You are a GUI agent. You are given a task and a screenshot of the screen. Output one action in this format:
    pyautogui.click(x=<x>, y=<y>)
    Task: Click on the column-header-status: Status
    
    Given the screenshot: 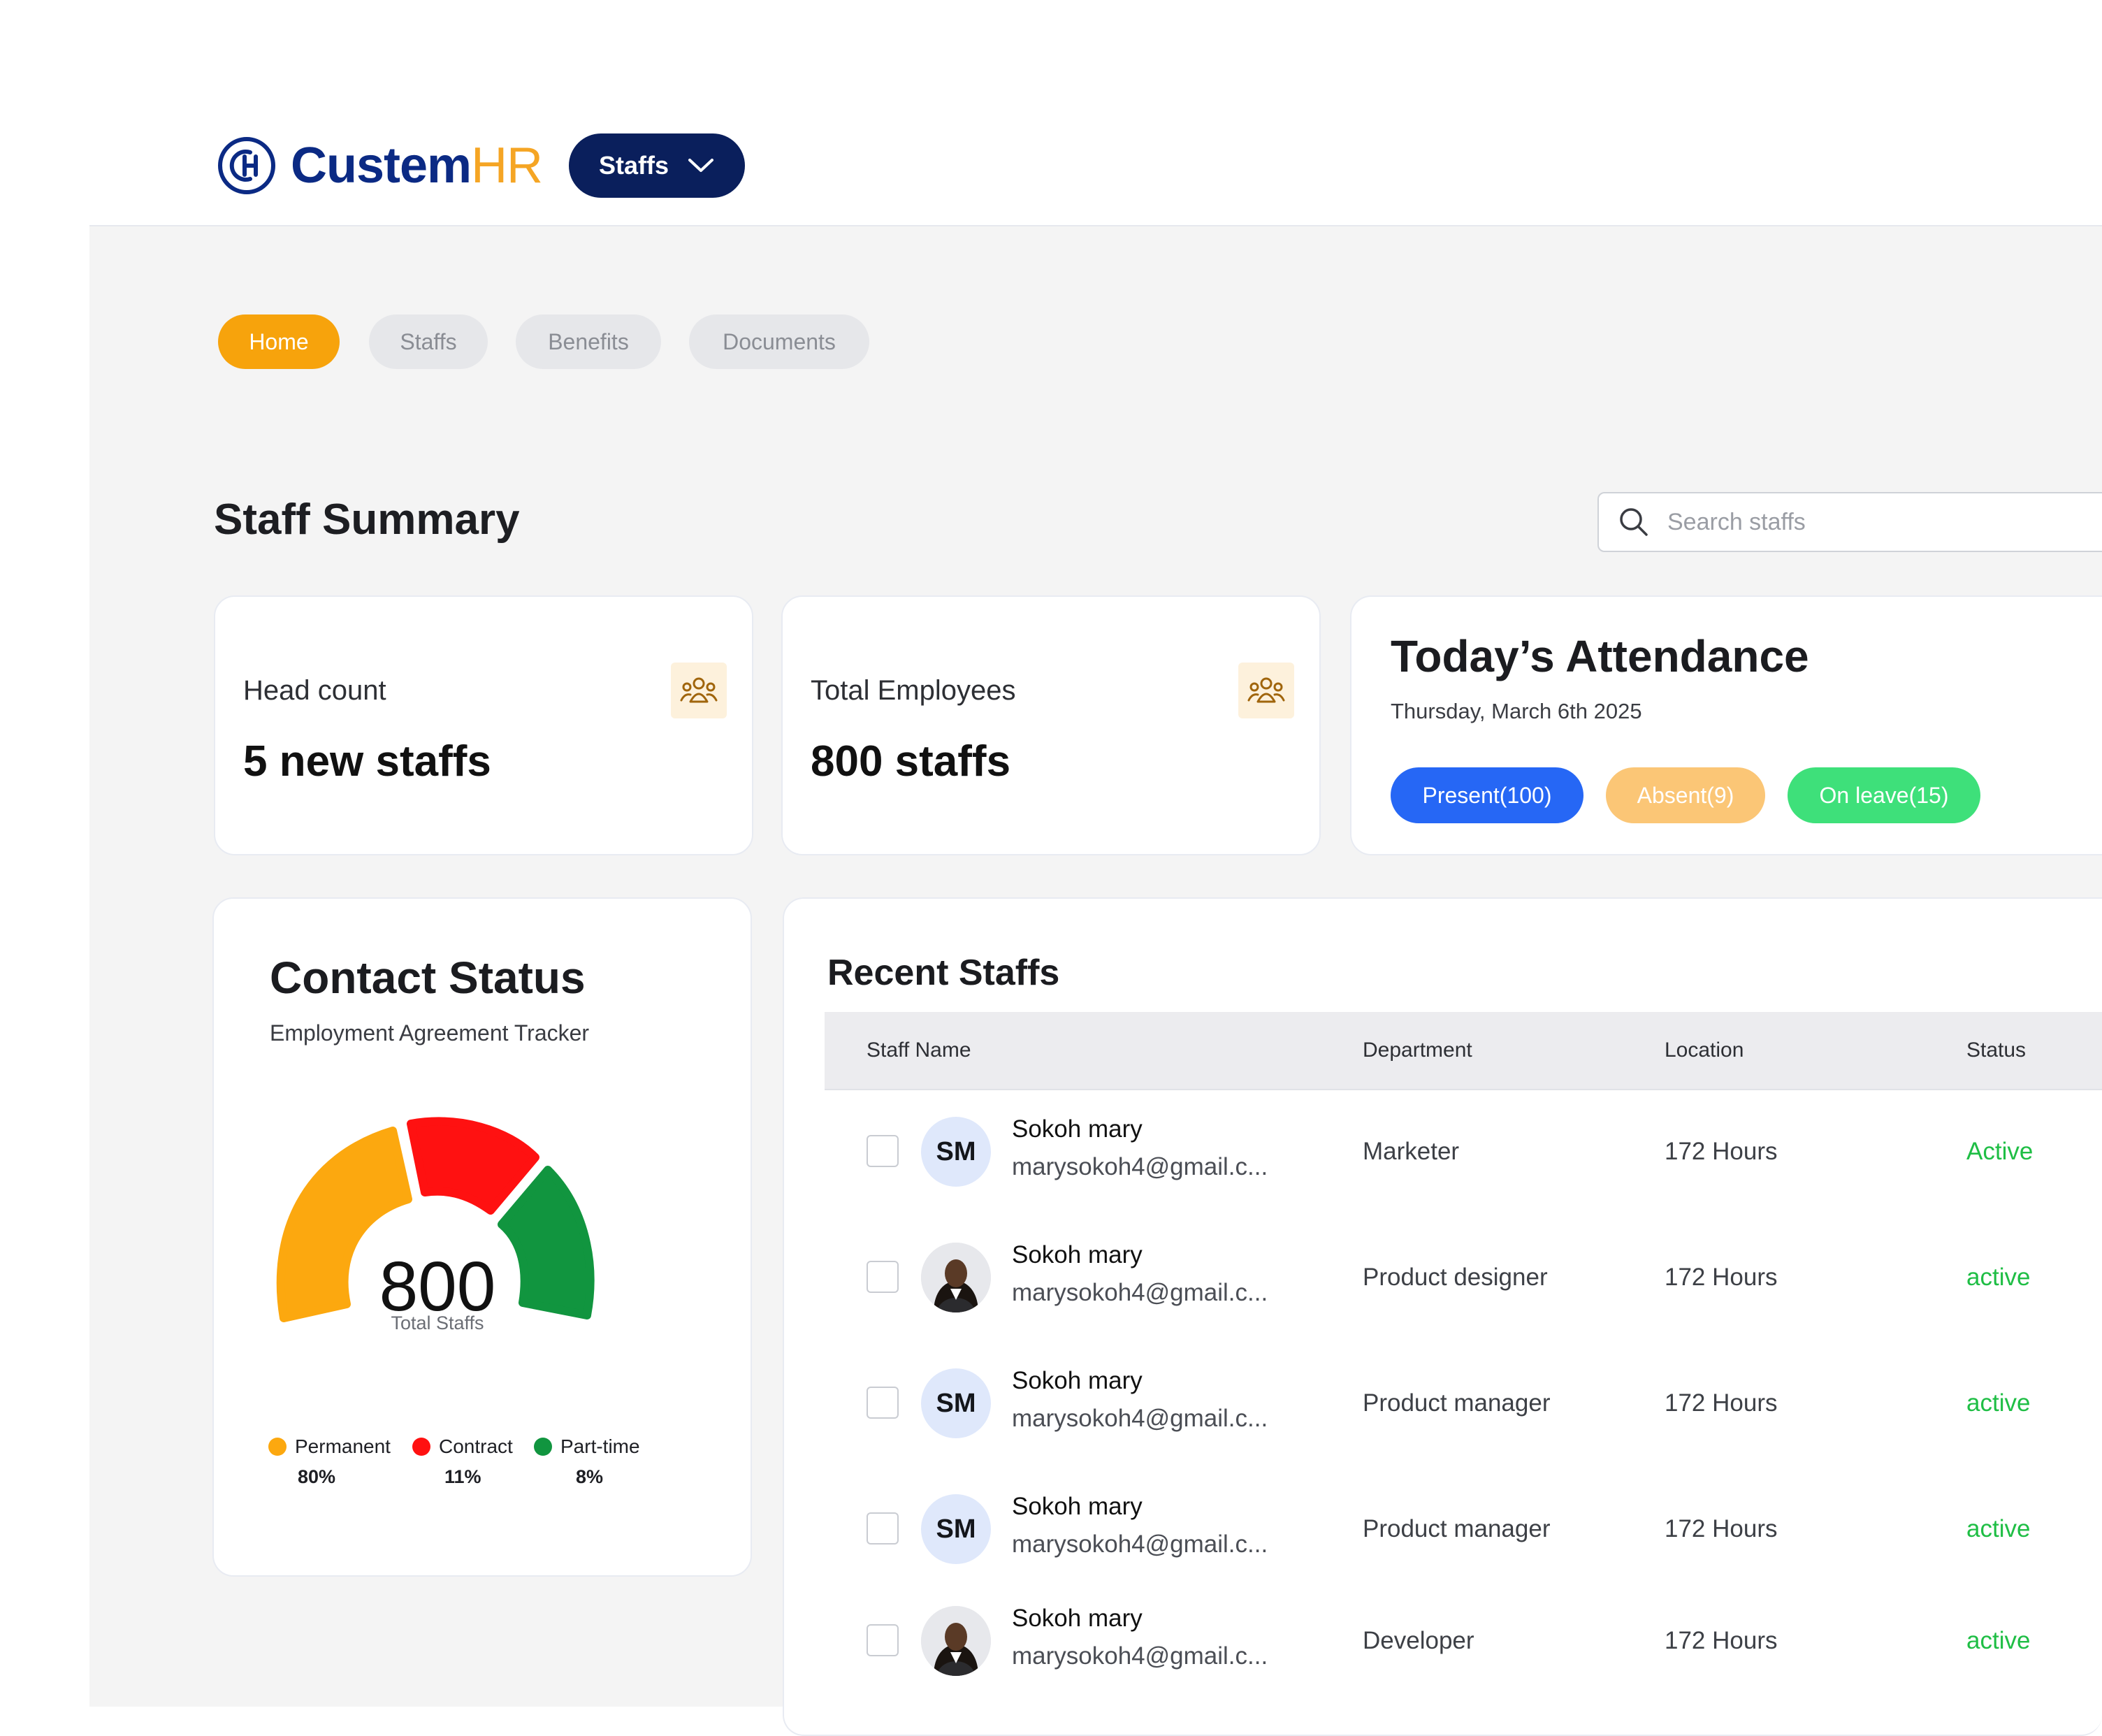 What is the action you would take?
    pyautogui.click(x=1996, y=1050)
    